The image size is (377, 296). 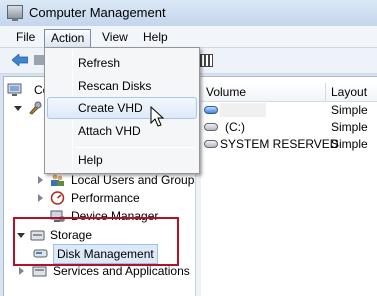 I want to click on mouse-cursor-icon, so click(x=157, y=116).